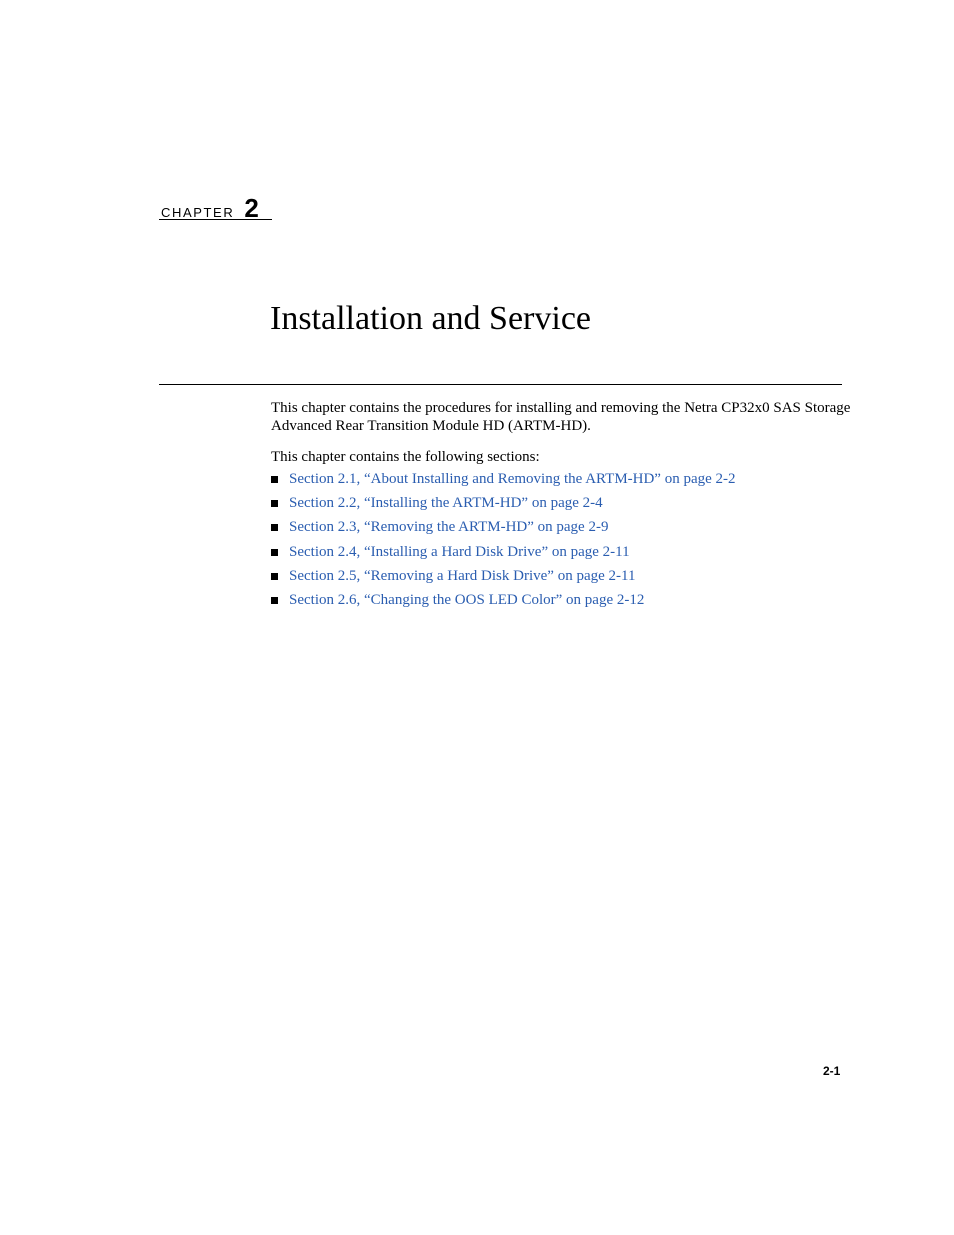  Describe the element at coordinates (500, 384) in the screenshot. I see `title-rule` at that location.